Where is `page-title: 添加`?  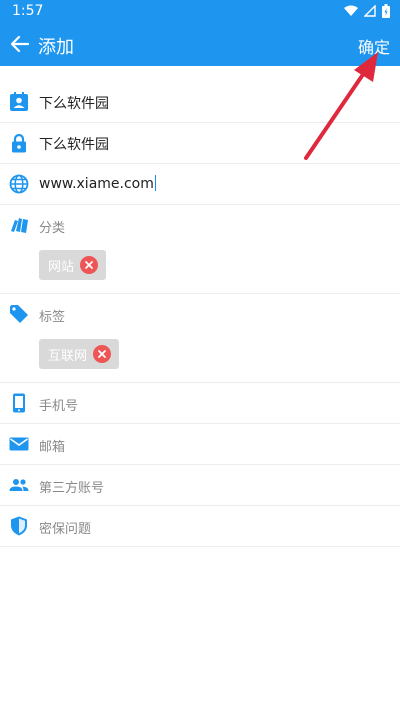
page-title: 添加 is located at coordinates (56, 47).